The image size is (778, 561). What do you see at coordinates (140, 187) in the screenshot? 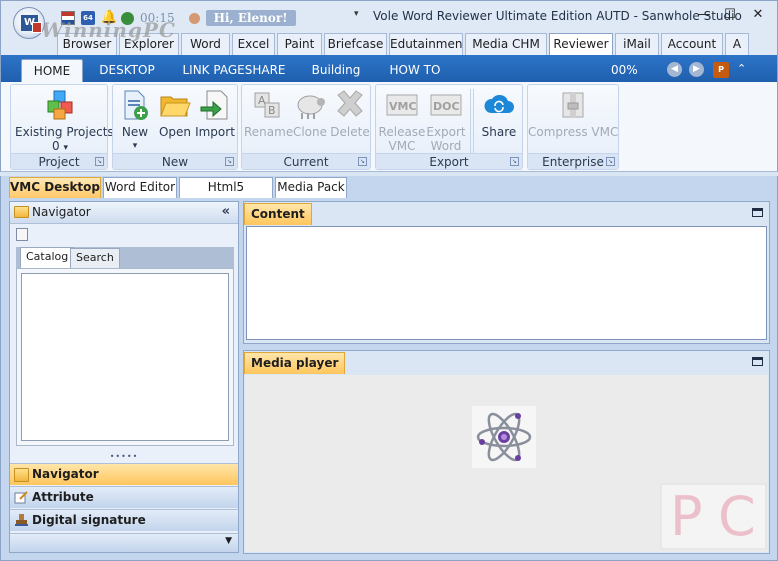
I see `doc-tab-word-editor: Word Editor` at bounding box center [140, 187].